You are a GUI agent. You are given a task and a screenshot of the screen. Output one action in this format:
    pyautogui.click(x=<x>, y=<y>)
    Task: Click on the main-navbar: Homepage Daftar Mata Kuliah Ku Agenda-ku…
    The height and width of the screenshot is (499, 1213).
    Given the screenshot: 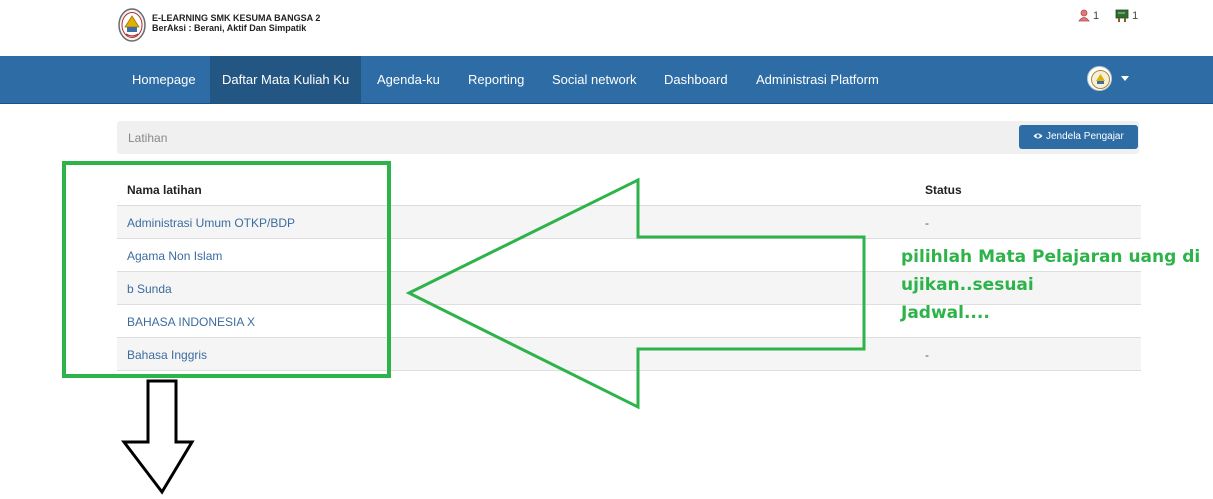 What is the action you would take?
    pyautogui.click(x=606, y=80)
    